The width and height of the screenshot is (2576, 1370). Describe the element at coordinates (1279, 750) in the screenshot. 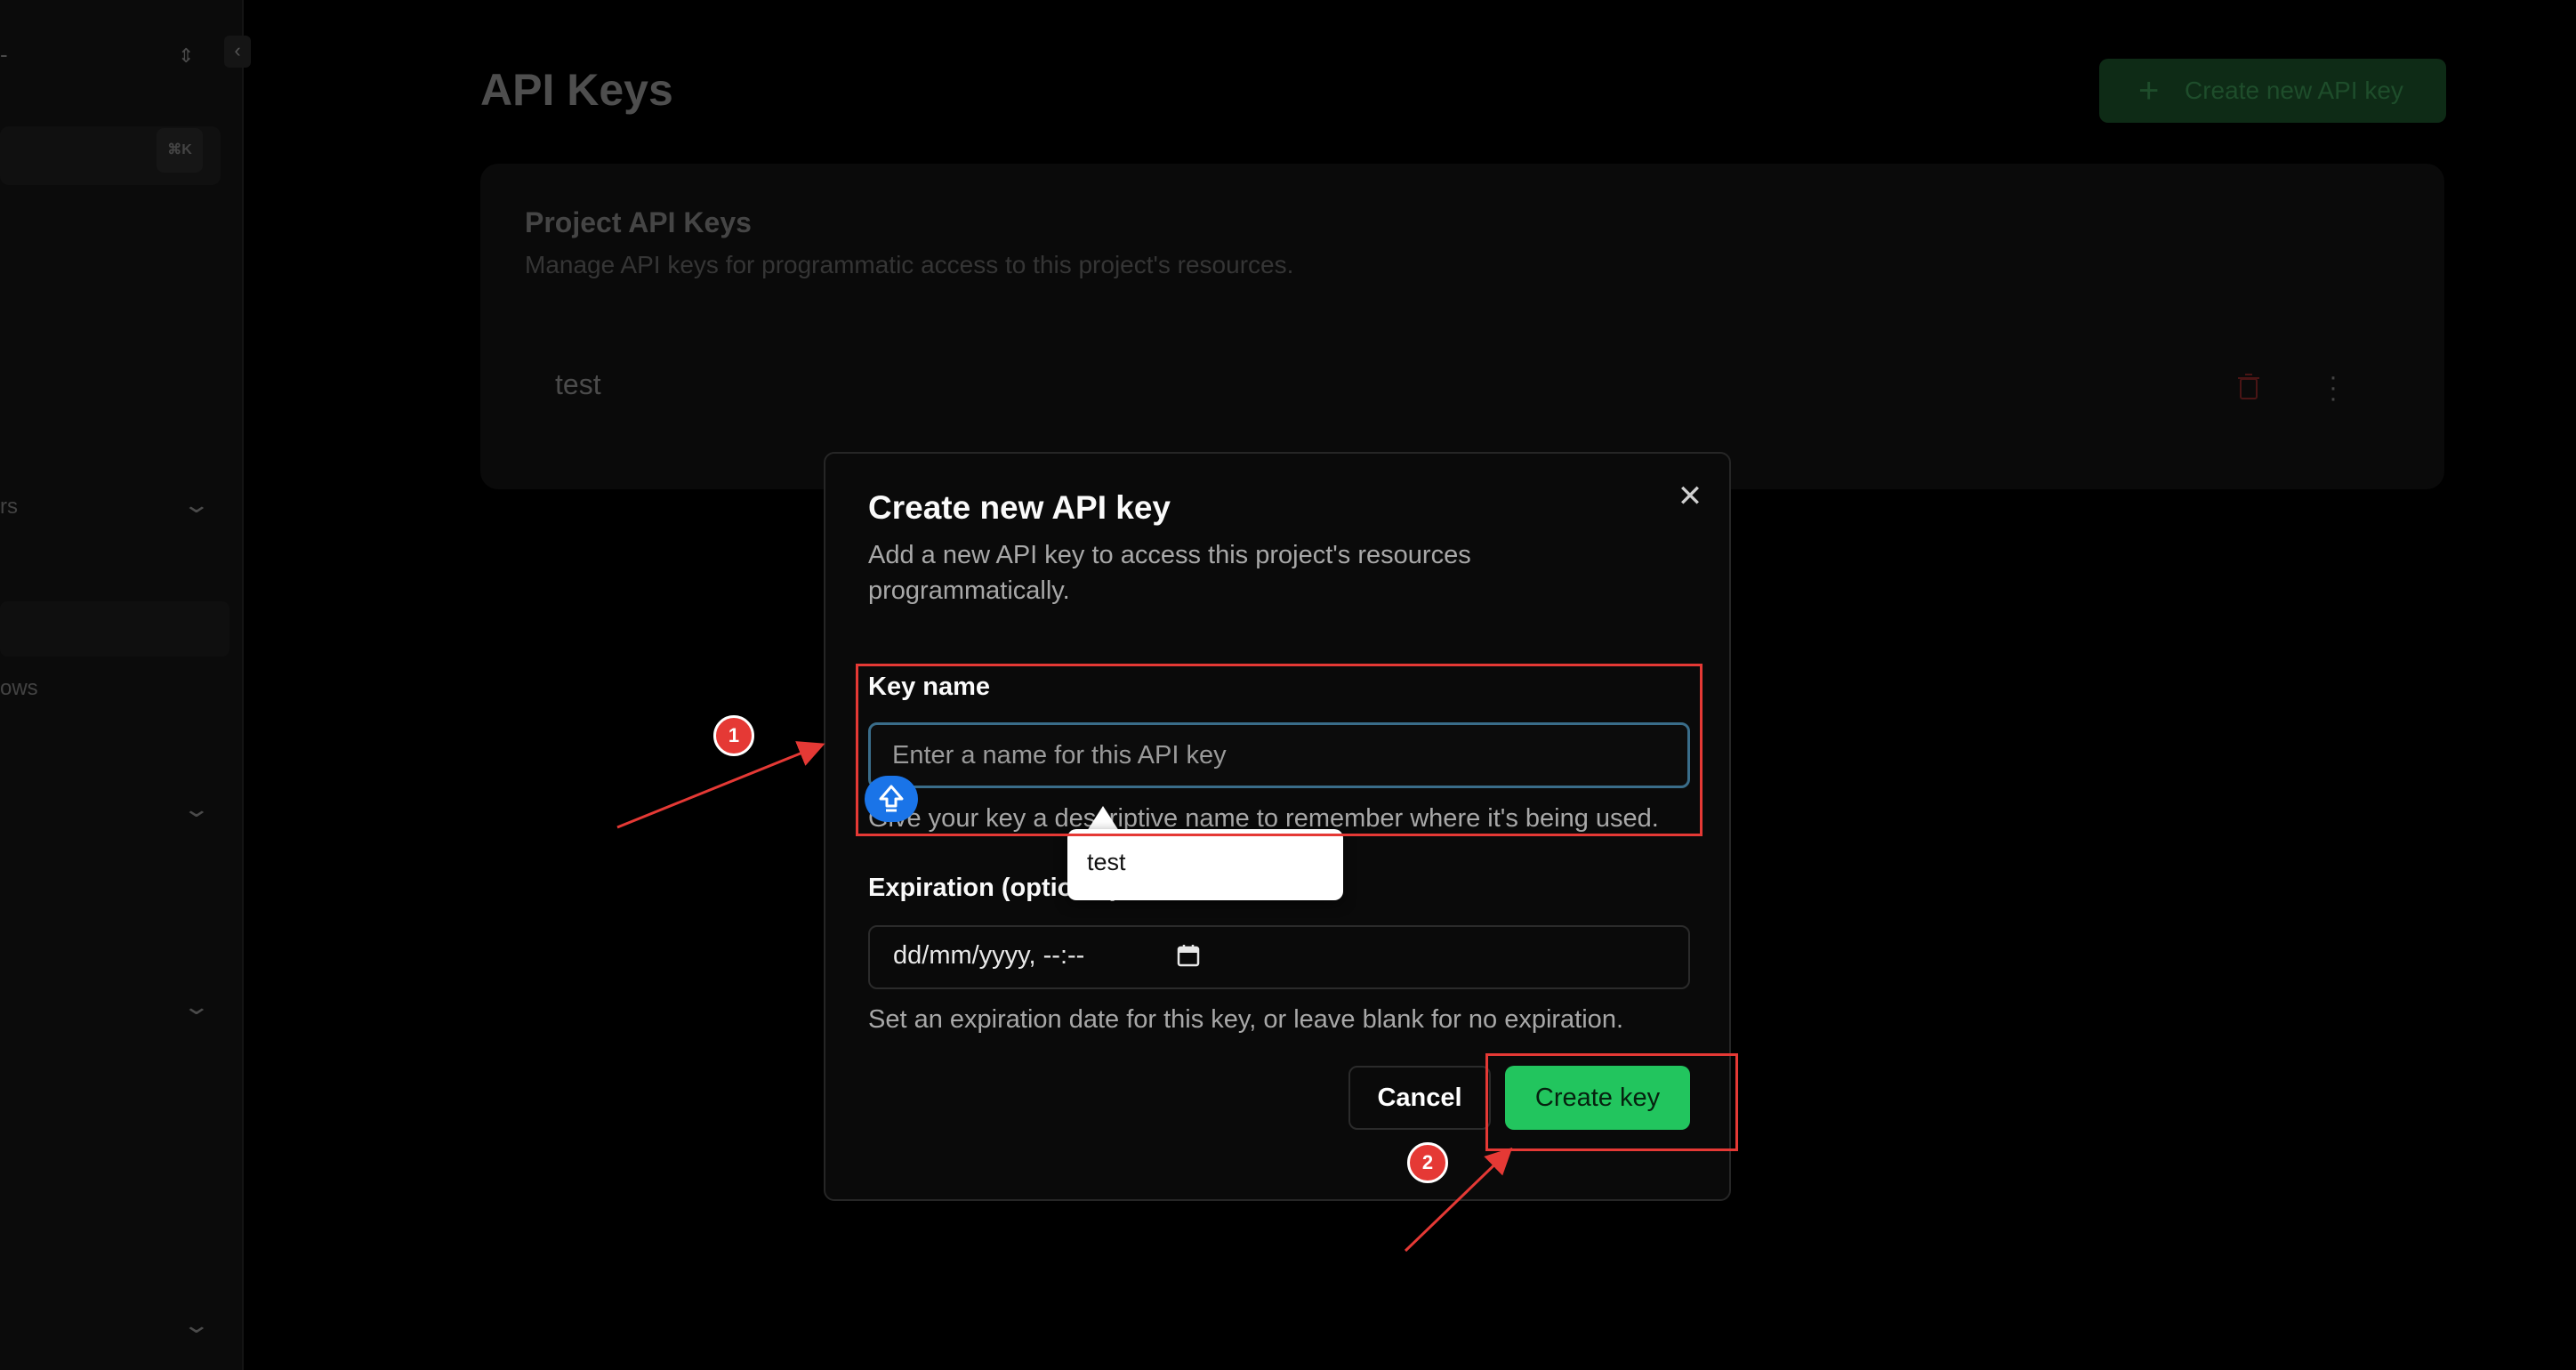

I see `highlight-key-name` at that location.